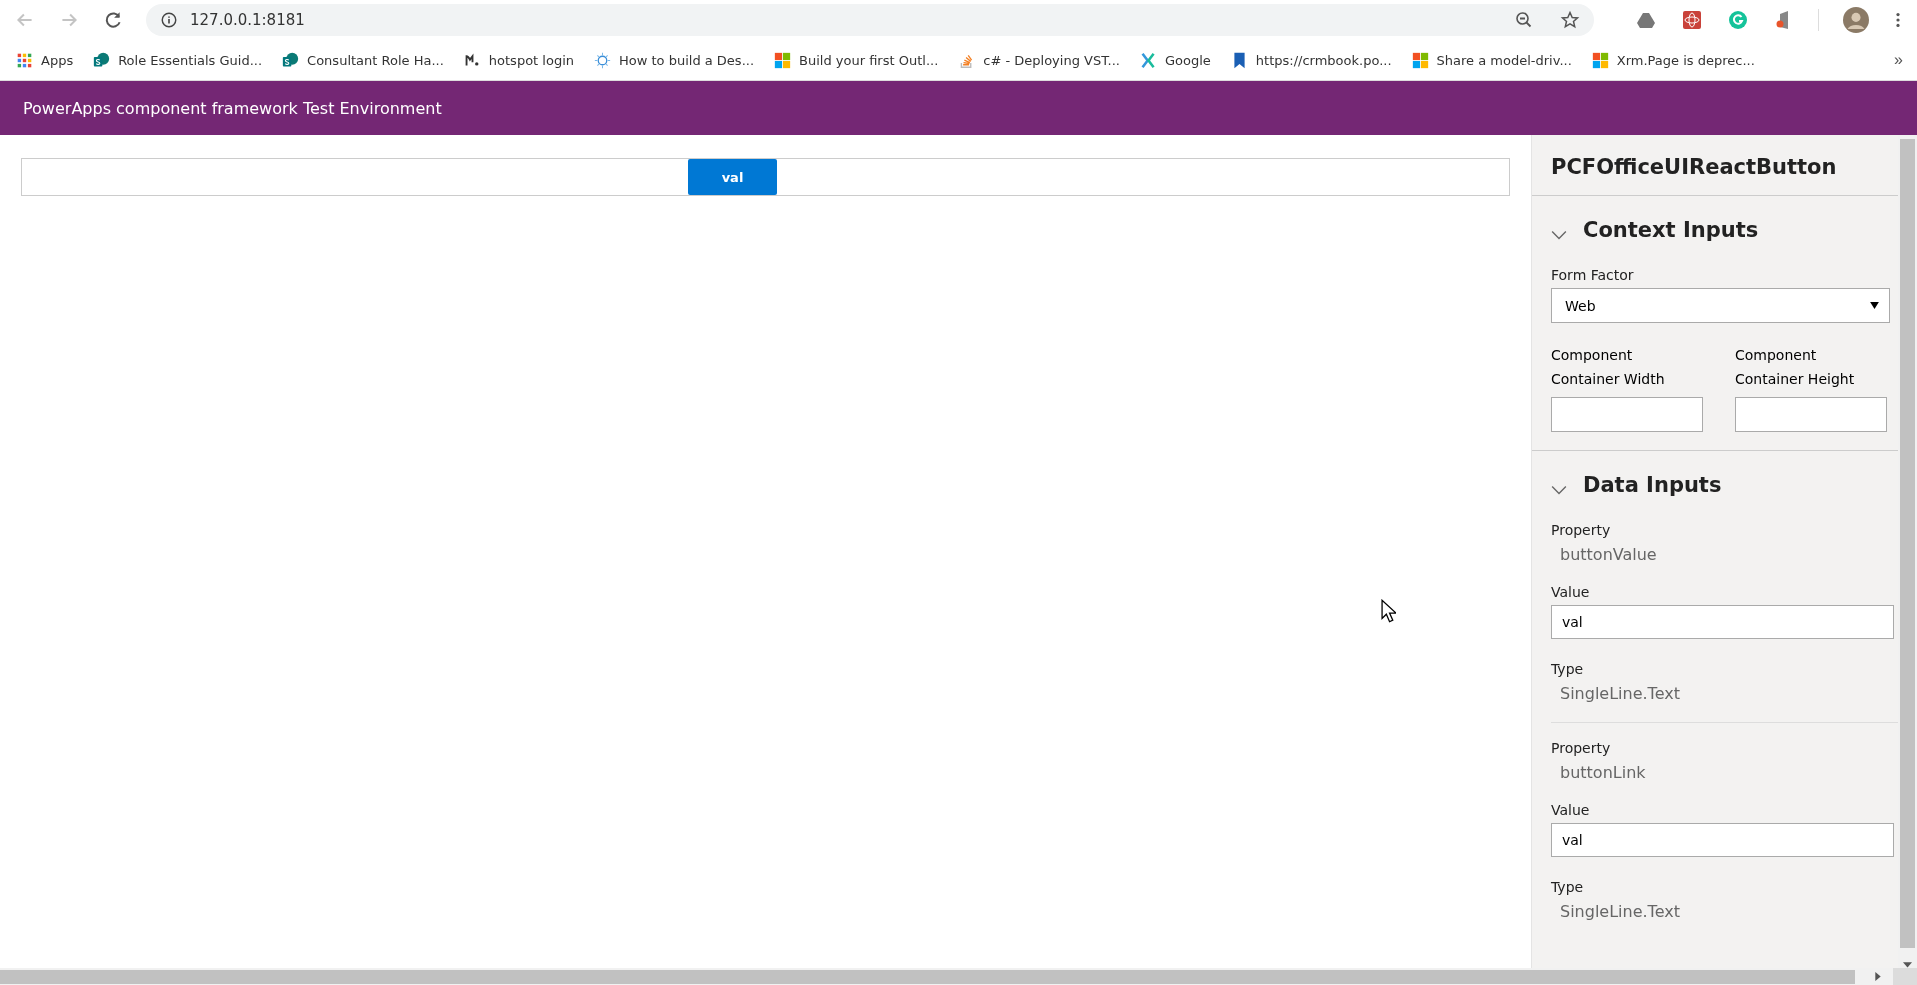 The height and width of the screenshot is (985, 1917). I want to click on field-label: Component Container Height, so click(1795, 367).